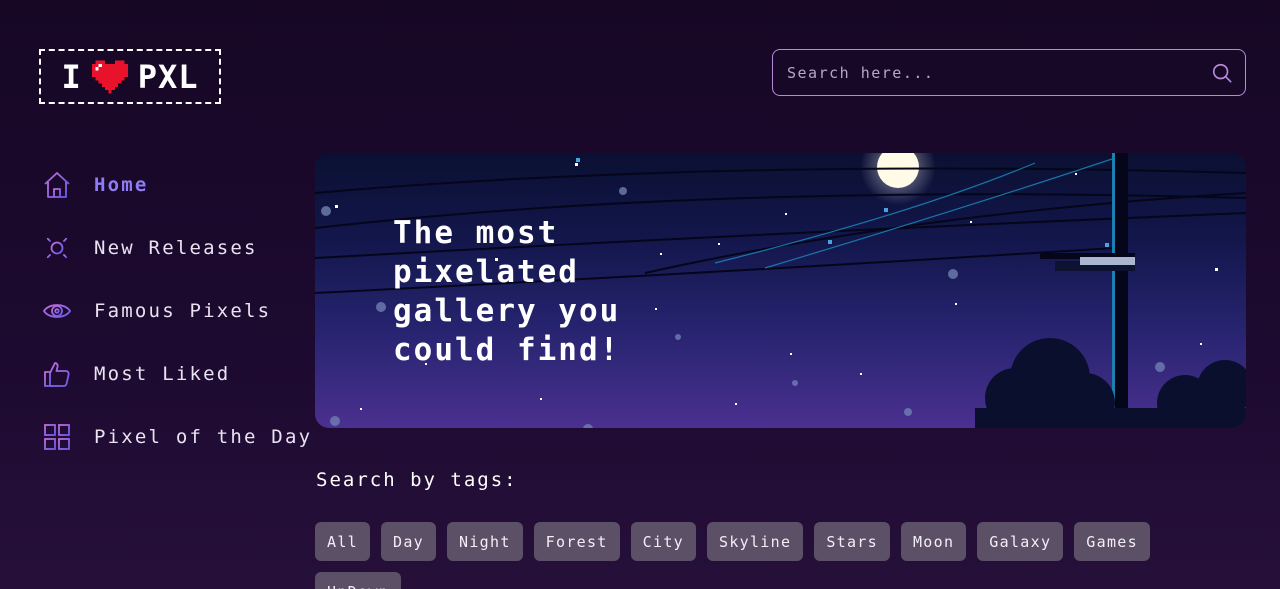 The height and width of the screenshot is (589, 1280). What do you see at coordinates (57, 374) in the screenshot?
I see `thumbs-up-icon` at bounding box center [57, 374].